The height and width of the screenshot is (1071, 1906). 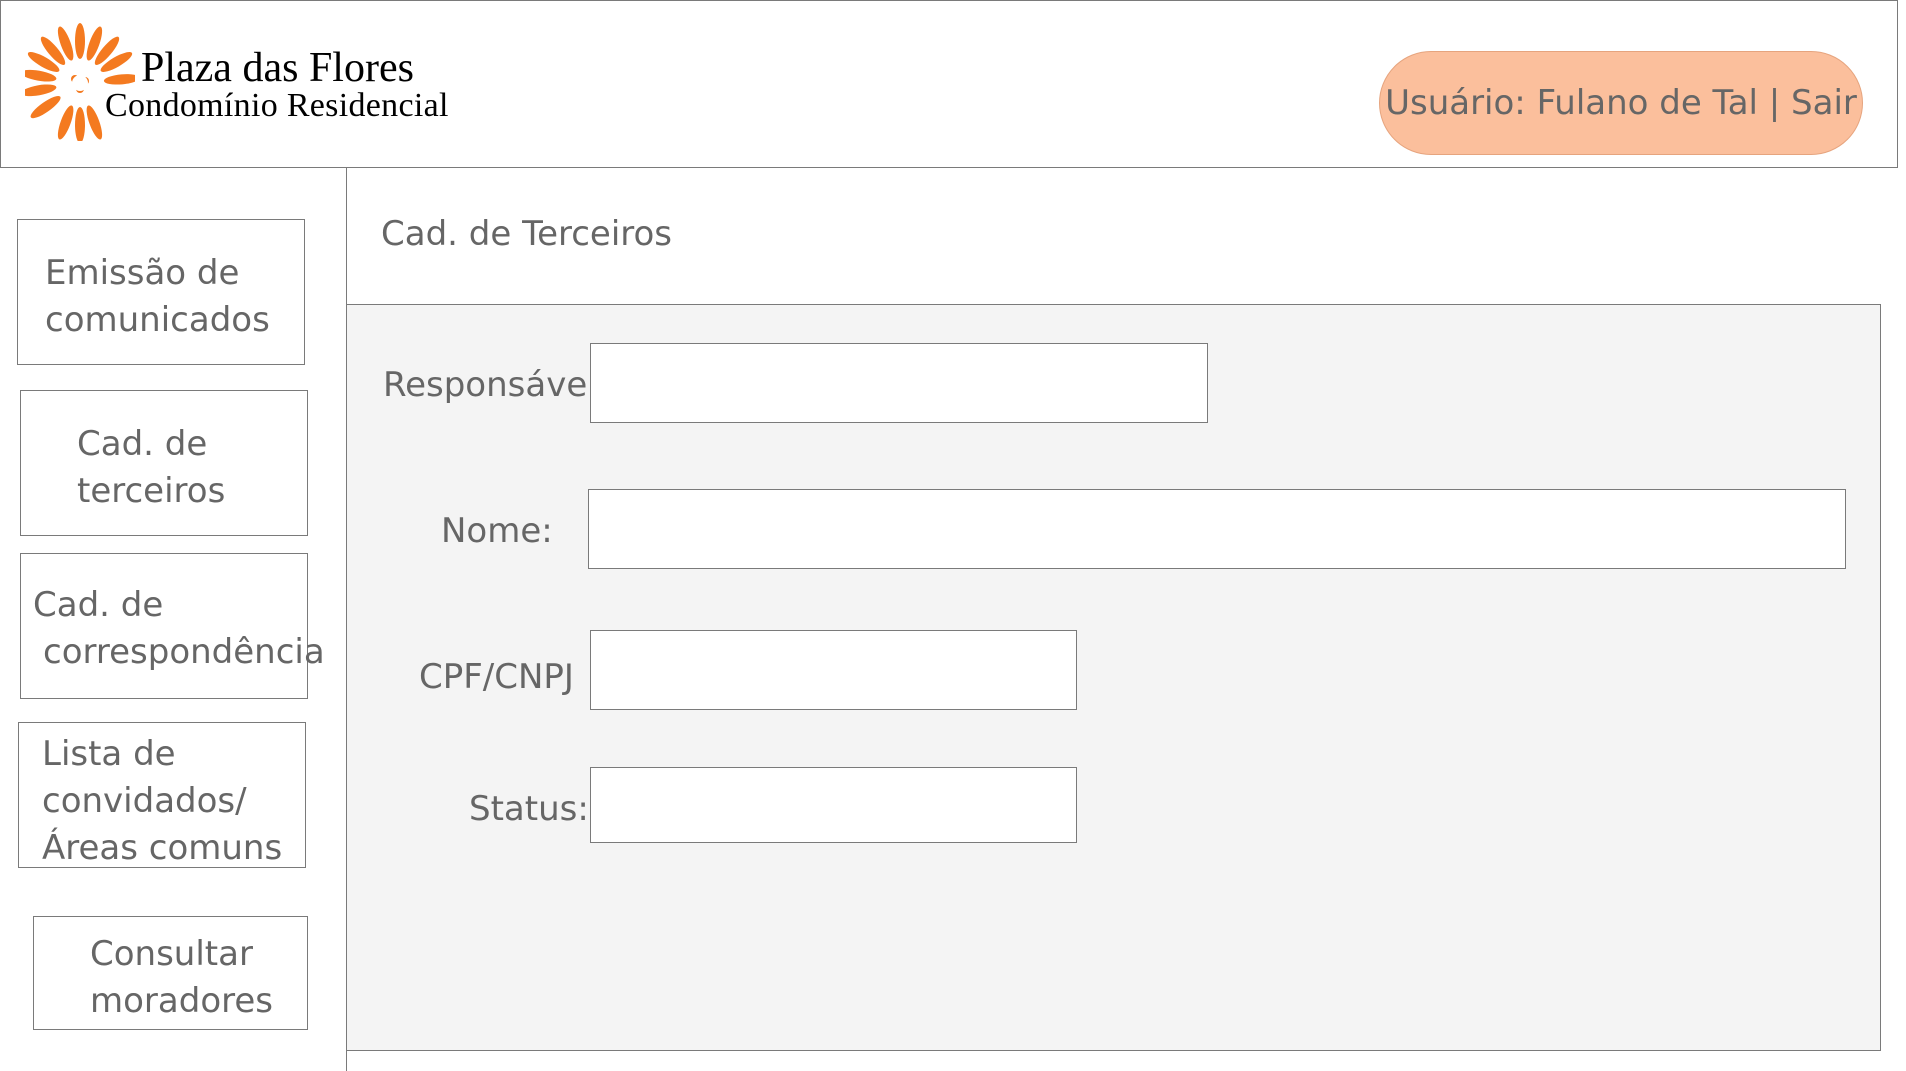 What do you see at coordinates (162, 848) in the screenshot?
I see `sidebar-item-label: Áreas comuns` at bounding box center [162, 848].